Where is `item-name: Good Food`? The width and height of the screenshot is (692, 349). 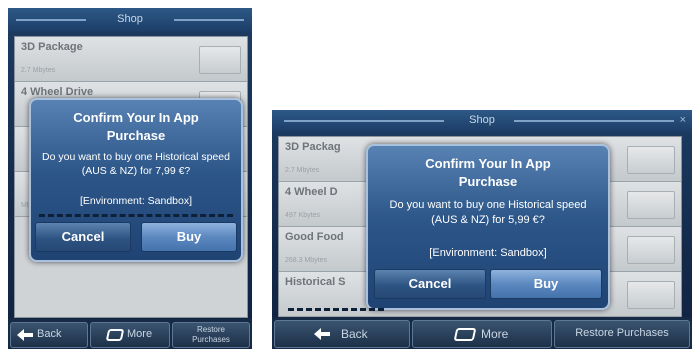
item-name: Good Food is located at coordinates (314, 237).